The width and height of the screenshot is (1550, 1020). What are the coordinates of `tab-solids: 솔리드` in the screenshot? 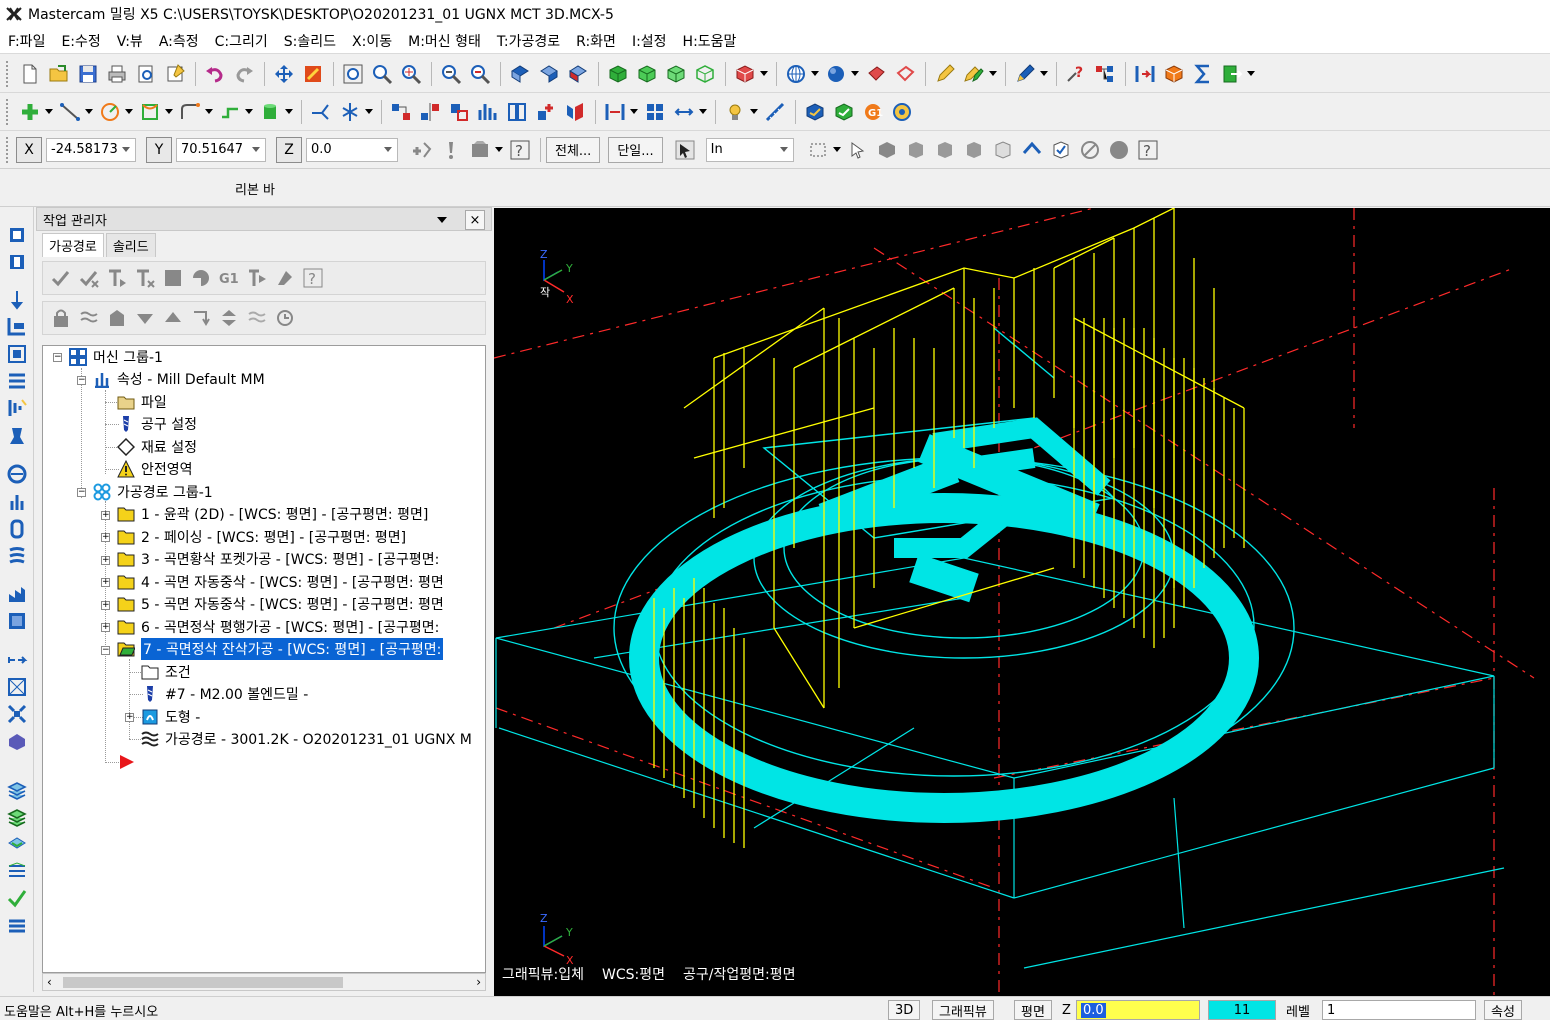 It's located at (130, 245).